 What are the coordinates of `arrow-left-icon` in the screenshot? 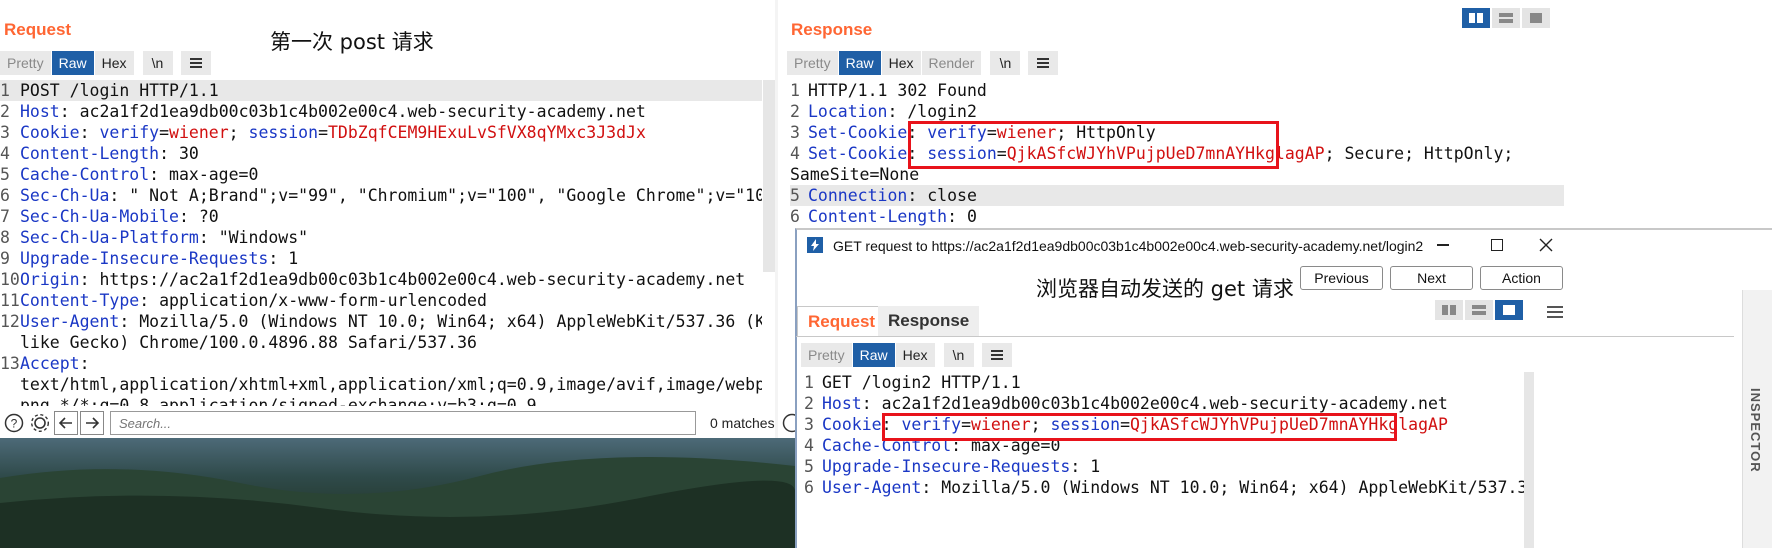 It's located at (66, 423).